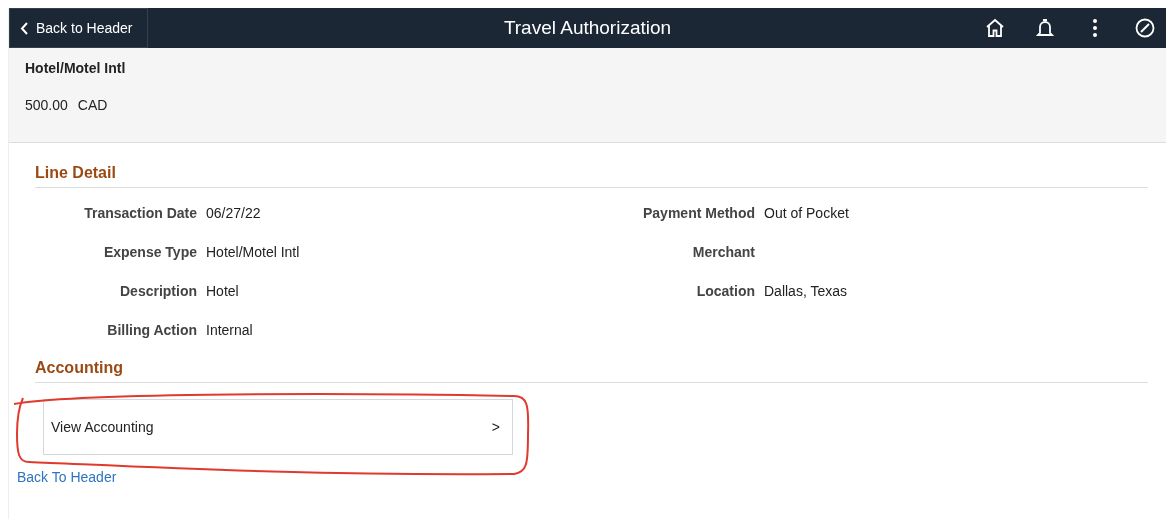 Image resolution: width=1175 pixels, height=519 pixels. I want to click on currency-text: CAD, so click(92, 105).